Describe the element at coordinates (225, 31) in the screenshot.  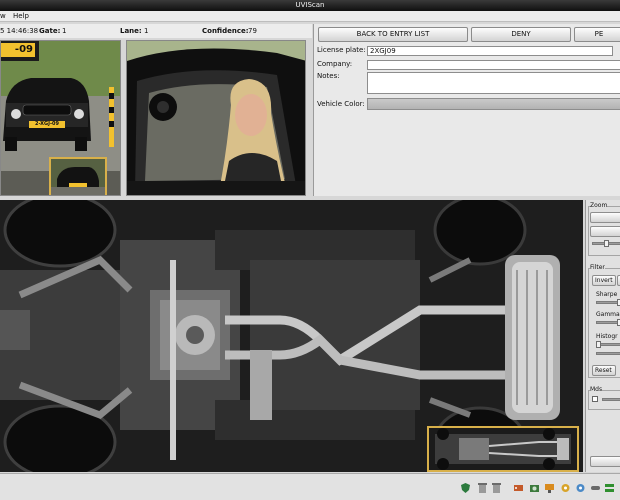
I see `confidence-label: Confidence:` at that location.